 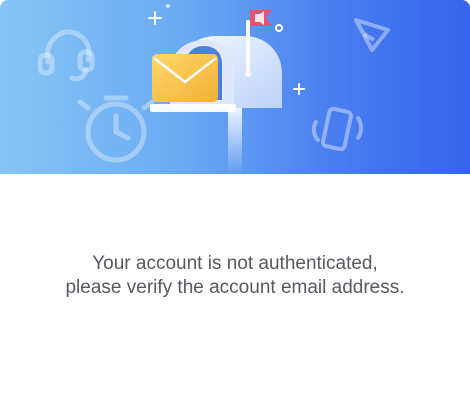 What do you see at coordinates (337, 129) in the screenshot?
I see `phone-ringing-icon` at bounding box center [337, 129].